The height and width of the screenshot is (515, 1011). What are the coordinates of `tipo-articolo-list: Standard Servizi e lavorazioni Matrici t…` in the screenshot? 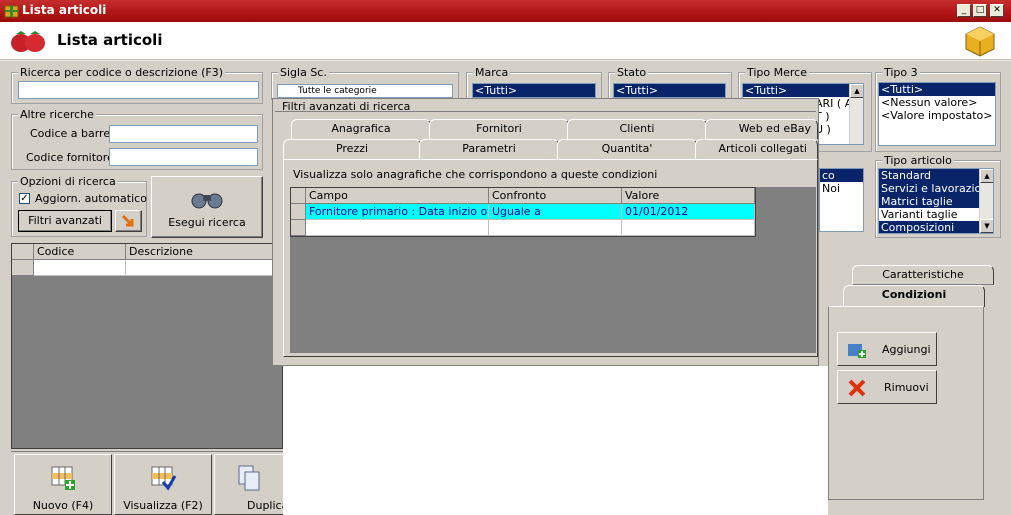 It's located at (936, 201).